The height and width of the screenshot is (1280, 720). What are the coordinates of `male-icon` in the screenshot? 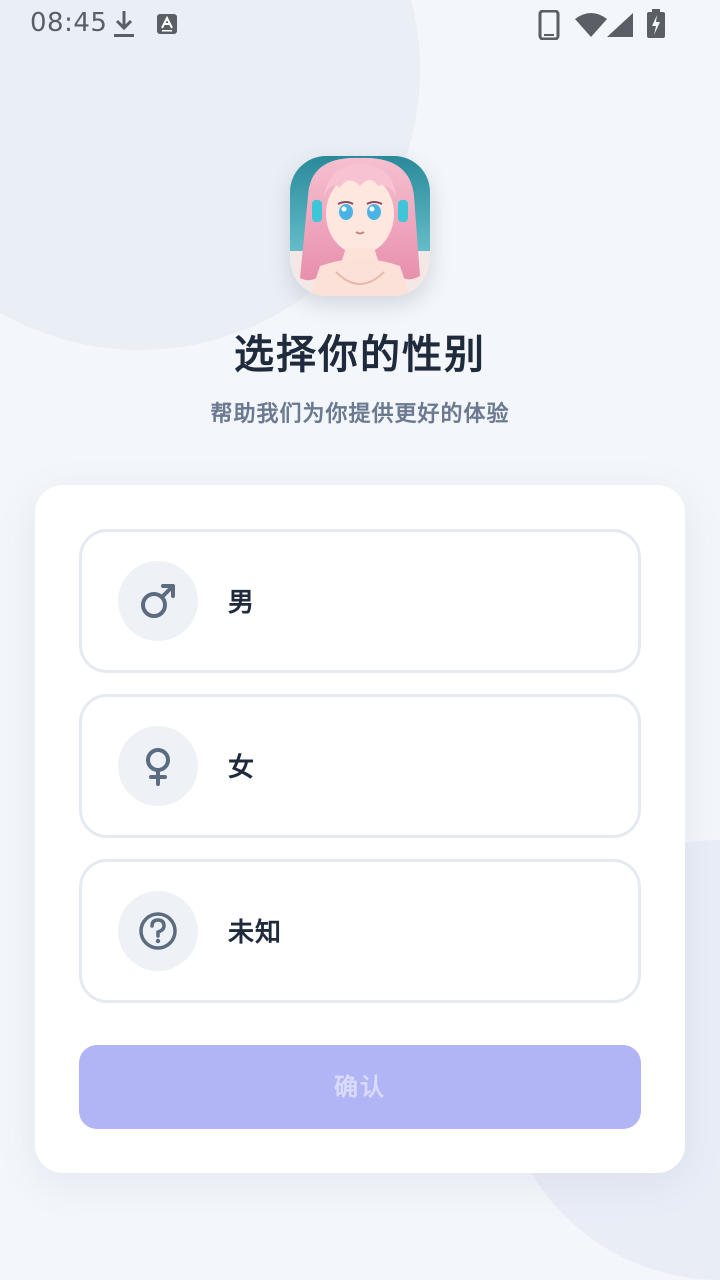 It's located at (158, 601).